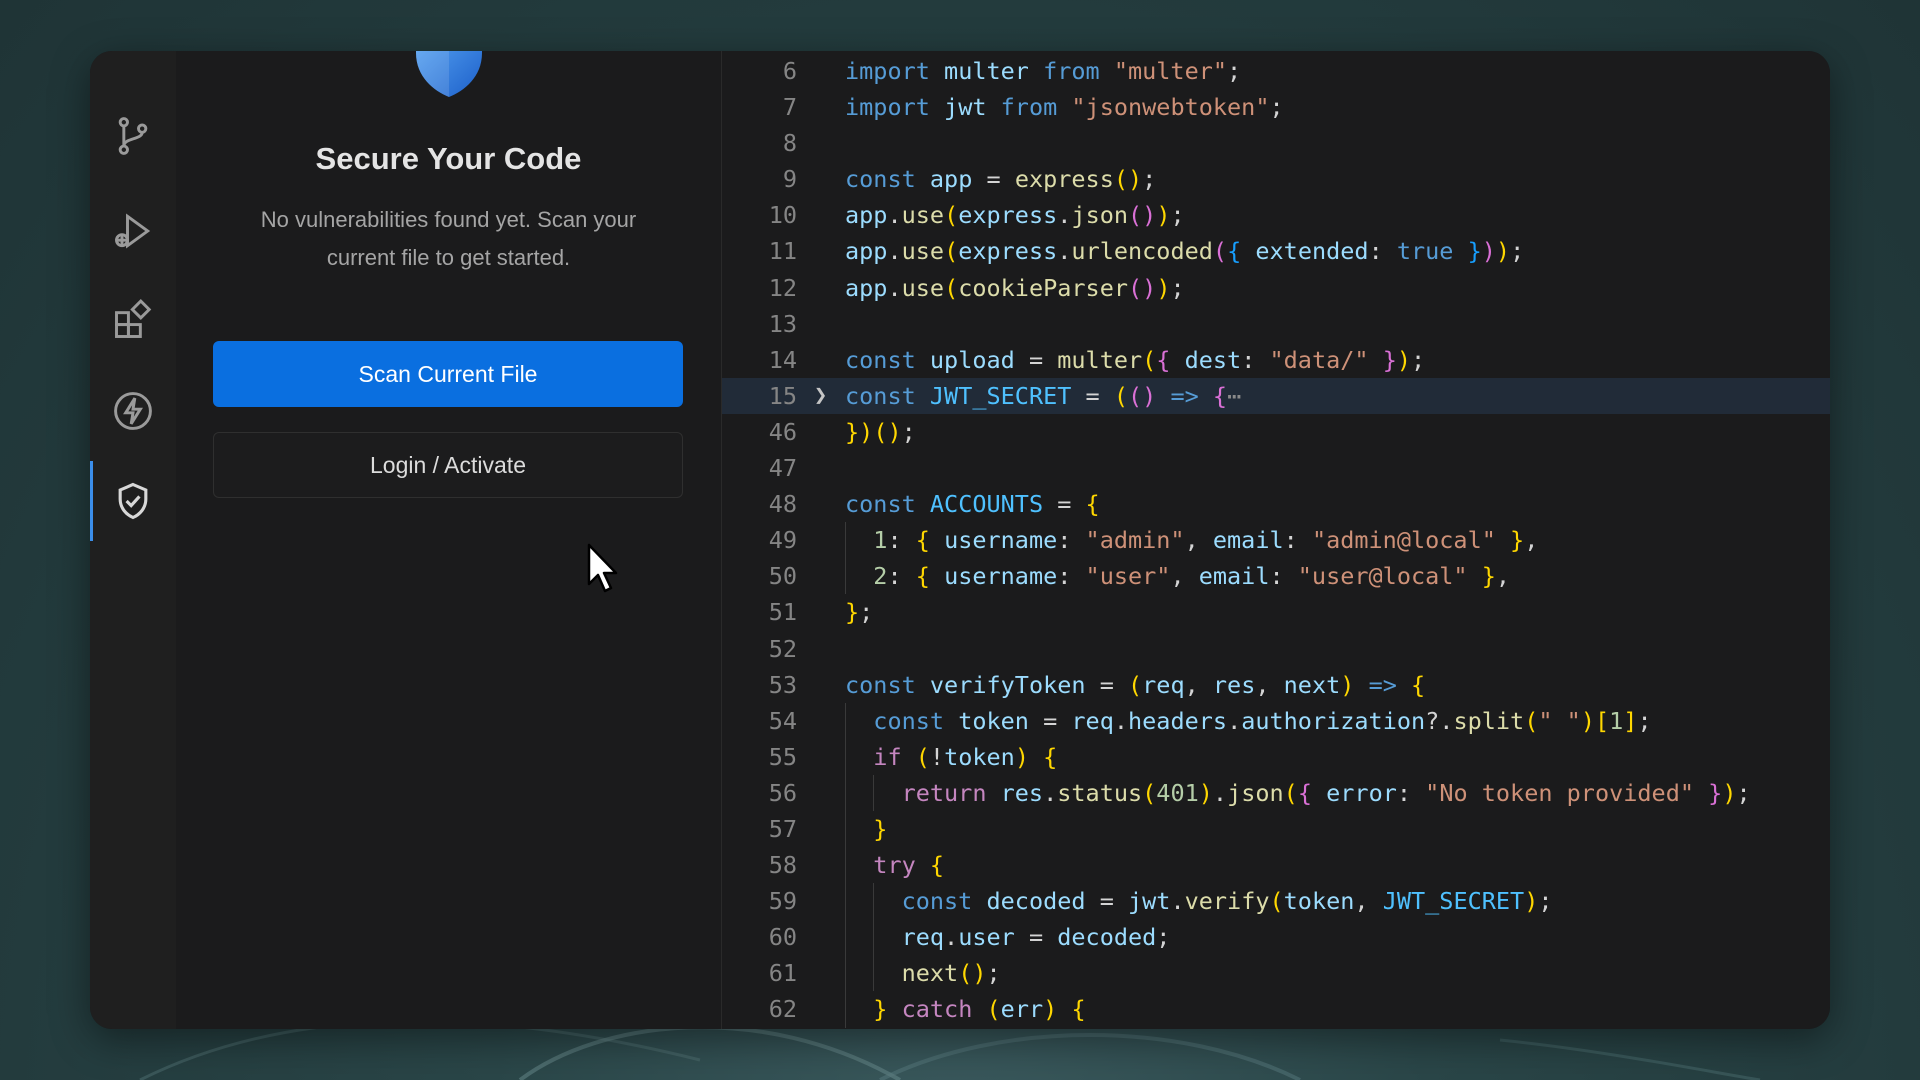  Describe the element at coordinates (909, 865) in the screenshot. I see `code-text: try {` at that location.